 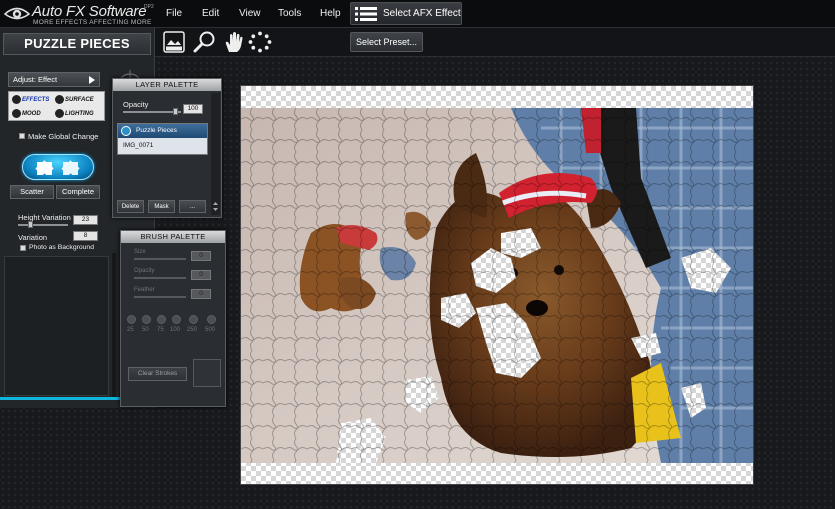 What do you see at coordinates (56, 106) in the screenshot?
I see `mode-selector: EFFECTS SURFACE MOOD LIGHTING` at bounding box center [56, 106].